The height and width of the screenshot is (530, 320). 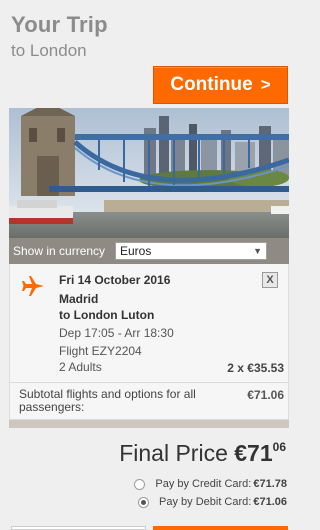 I want to click on continue-button: Continue >, so click(x=220, y=85).